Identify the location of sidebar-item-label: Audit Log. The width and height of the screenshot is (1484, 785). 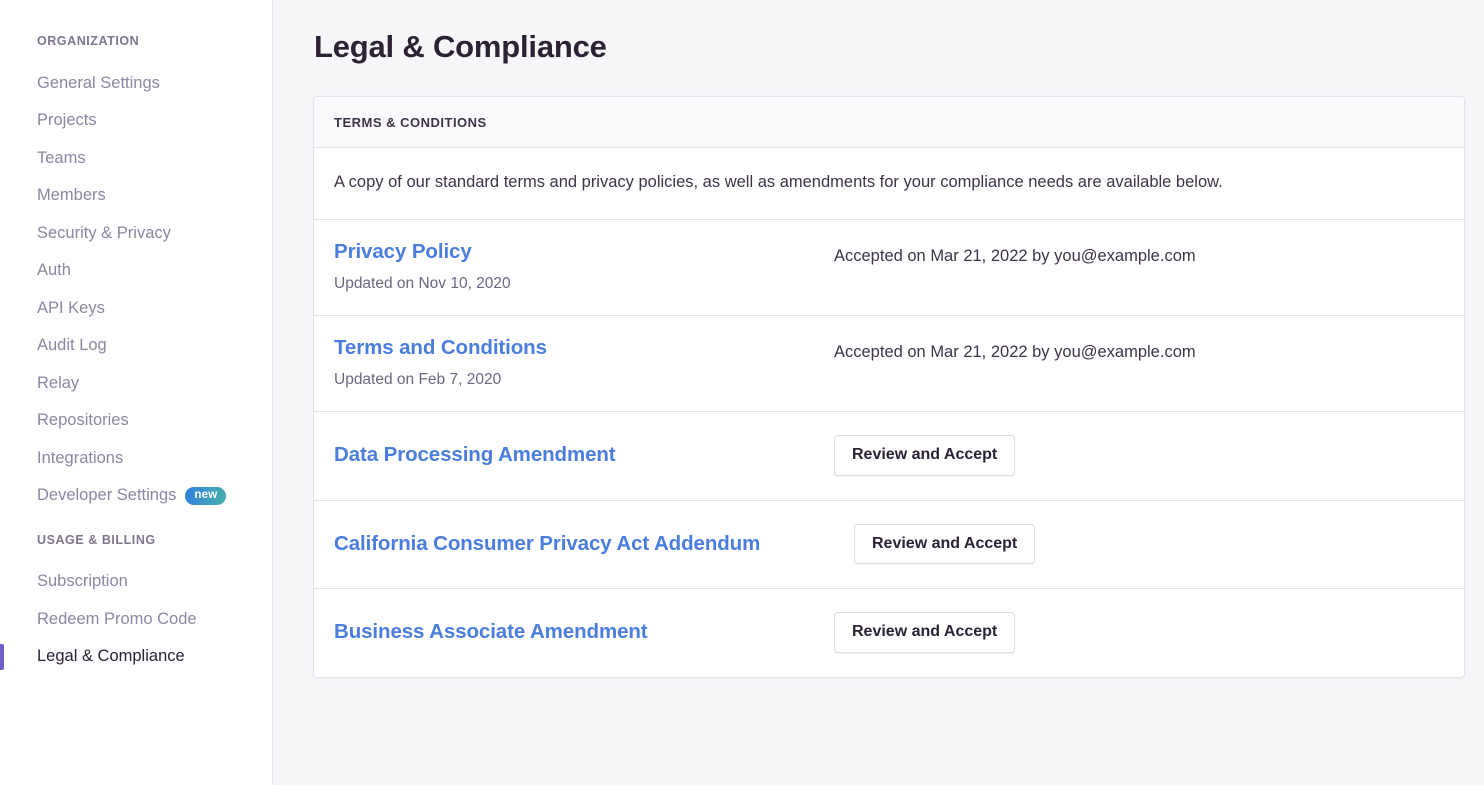
(72, 345).